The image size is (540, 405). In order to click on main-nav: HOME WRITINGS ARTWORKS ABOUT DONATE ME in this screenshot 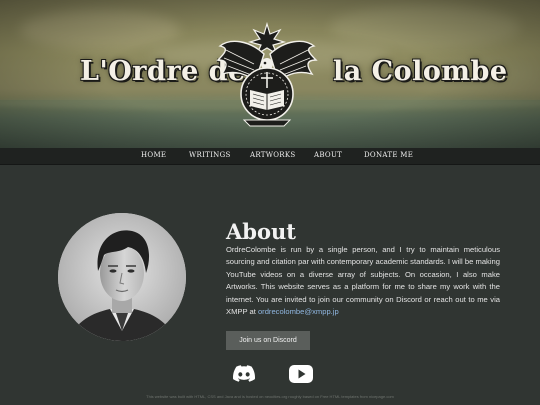, I will do `click(270, 156)`.